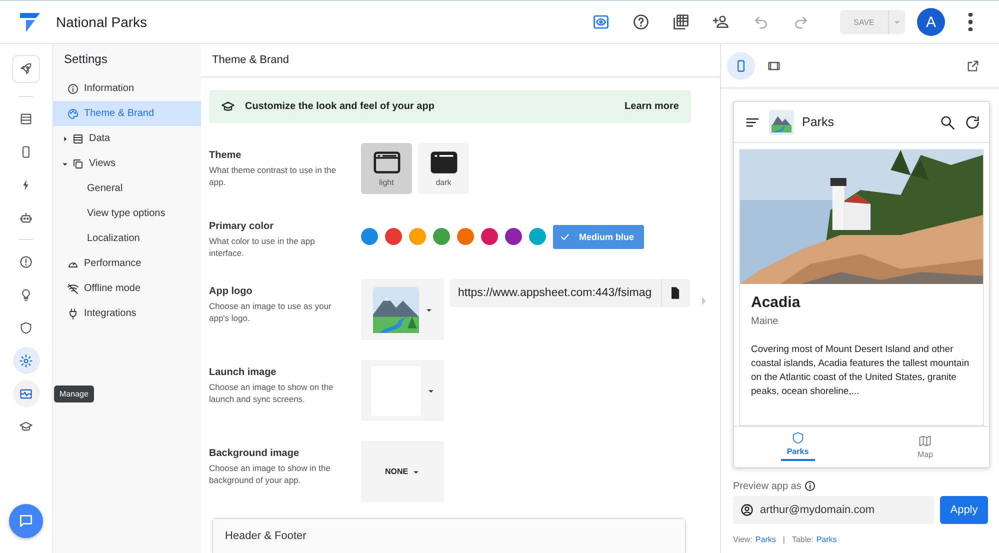 This screenshot has width=999, height=553. I want to click on card-title: Acadia, so click(776, 302).